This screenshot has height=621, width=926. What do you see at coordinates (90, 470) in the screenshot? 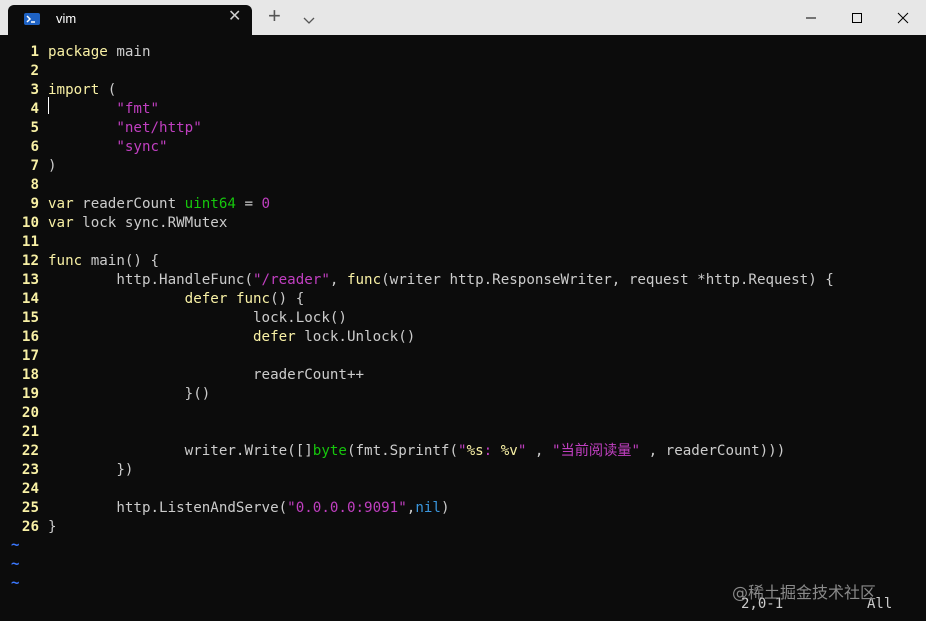
I see `line-code: })` at bounding box center [90, 470].